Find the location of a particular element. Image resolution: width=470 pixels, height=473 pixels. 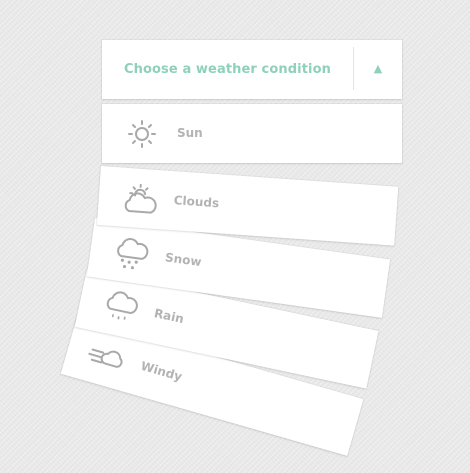

option-label-sun: Sun is located at coordinates (190, 133).